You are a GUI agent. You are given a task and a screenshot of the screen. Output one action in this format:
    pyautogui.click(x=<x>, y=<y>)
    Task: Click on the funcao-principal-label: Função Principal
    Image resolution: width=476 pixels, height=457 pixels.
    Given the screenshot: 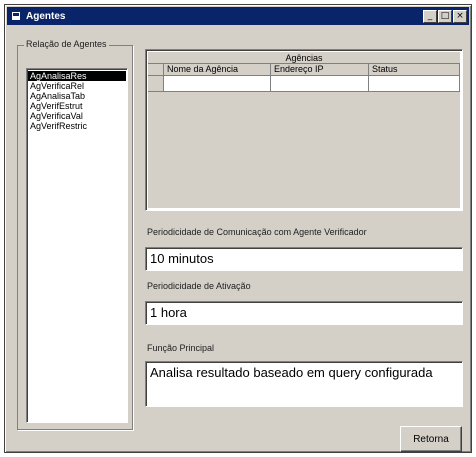 What is the action you would take?
    pyautogui.click(x=181, y=348)
    